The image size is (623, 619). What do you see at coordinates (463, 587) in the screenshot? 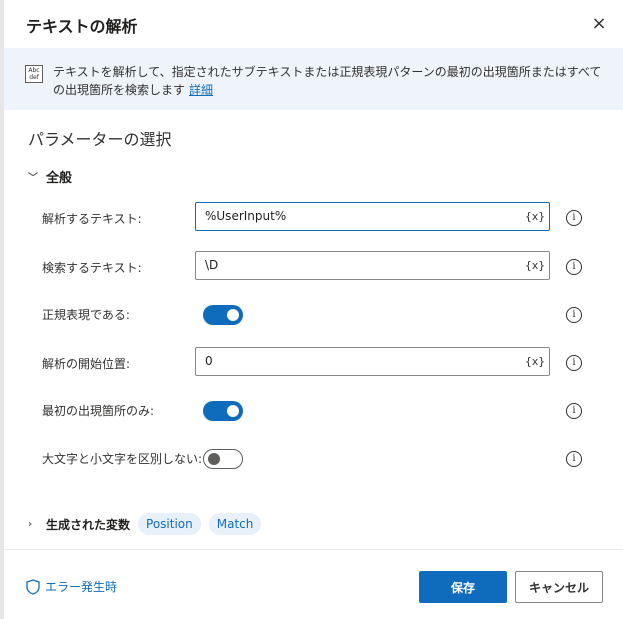
I see `save-button: 保存` at bounding box center [463, 587].